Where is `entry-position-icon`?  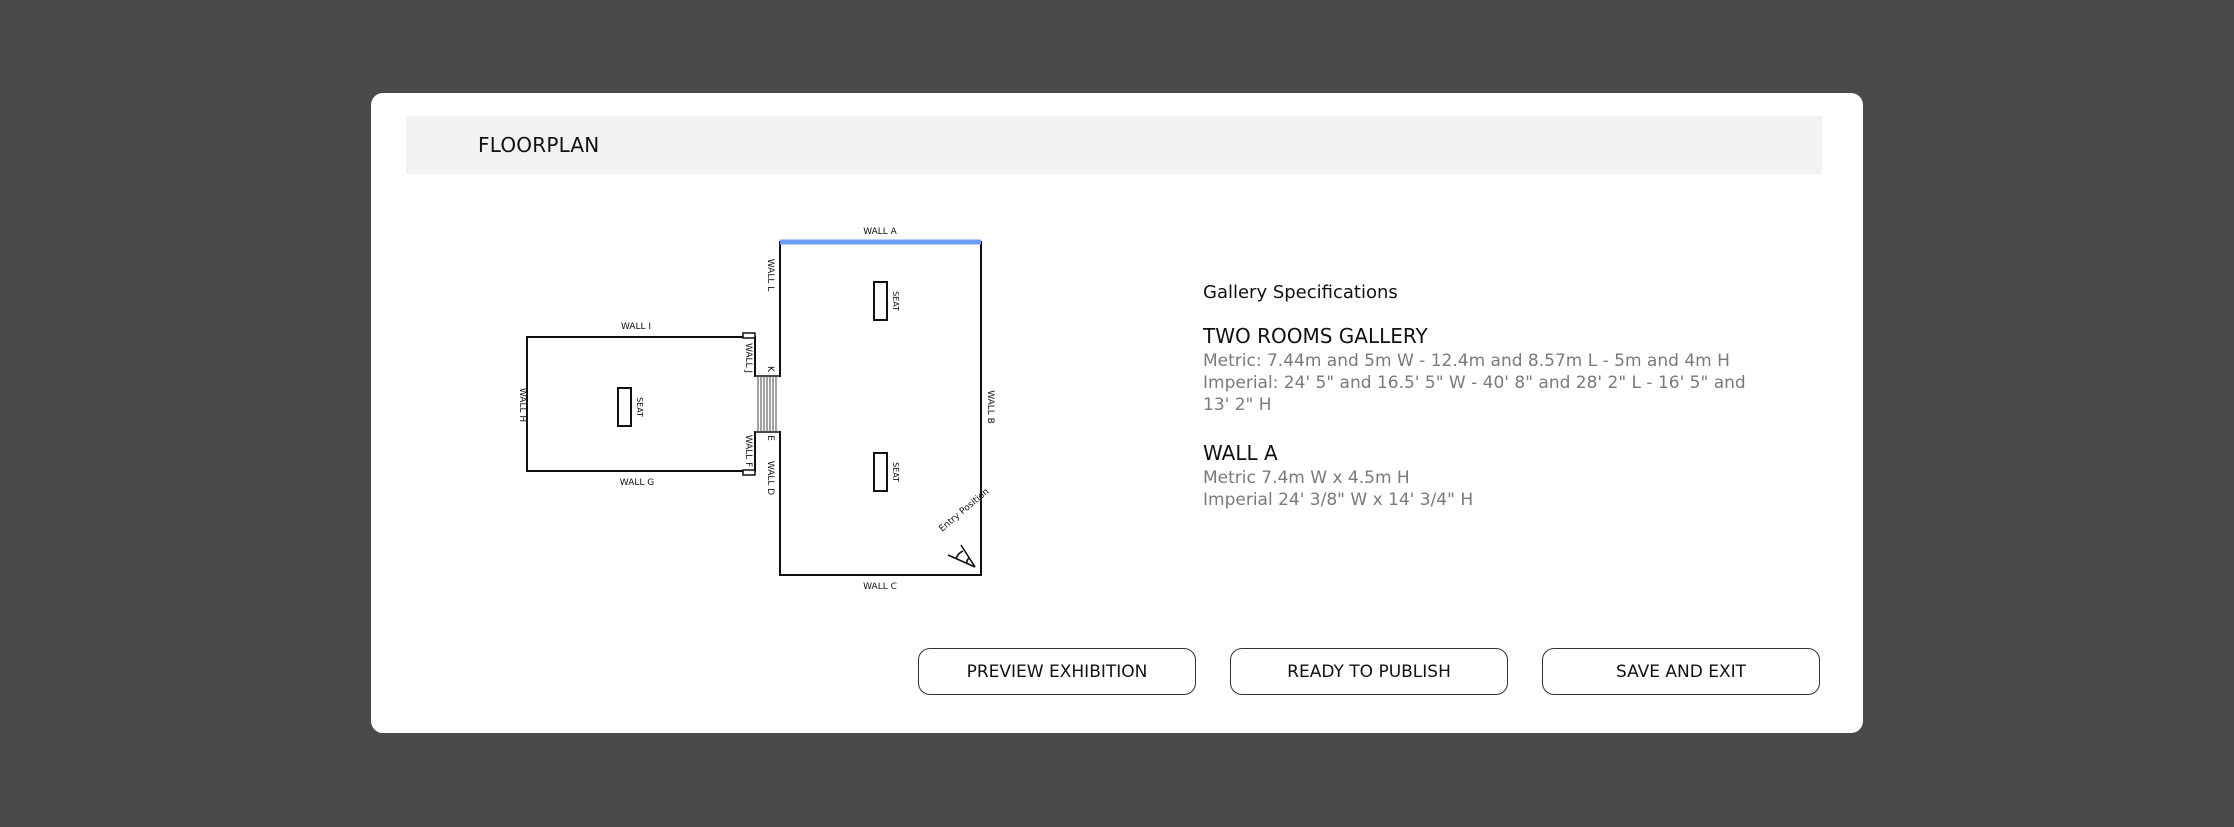 entry-position-icon is located at coordinates (961, 556).